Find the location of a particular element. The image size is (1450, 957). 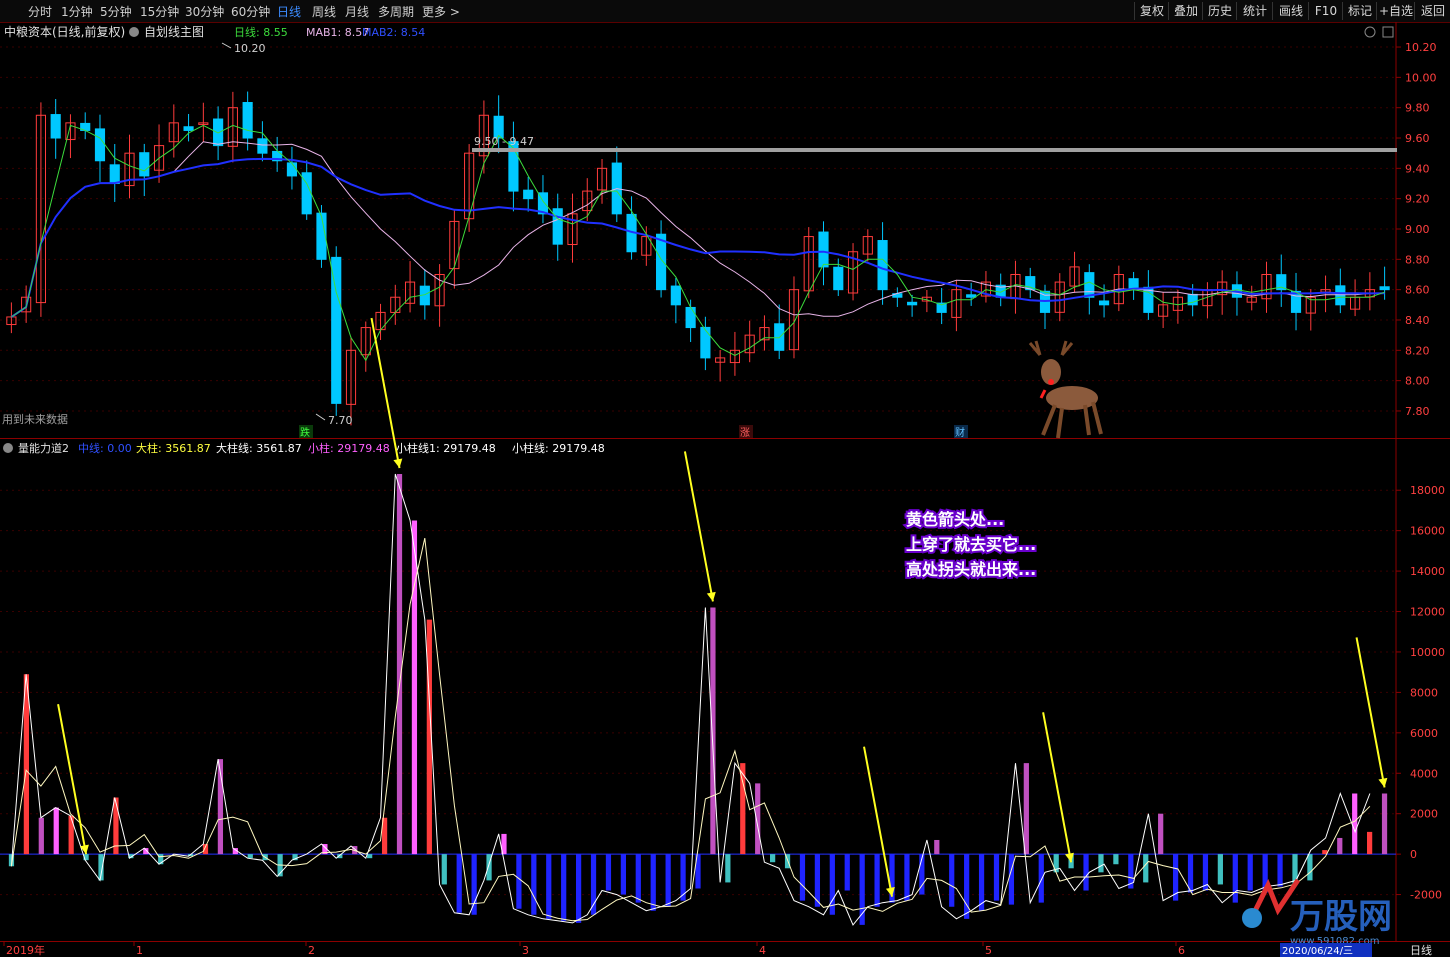

sub-y-tick-label: 6000 is located at coordinates (1424, 733).